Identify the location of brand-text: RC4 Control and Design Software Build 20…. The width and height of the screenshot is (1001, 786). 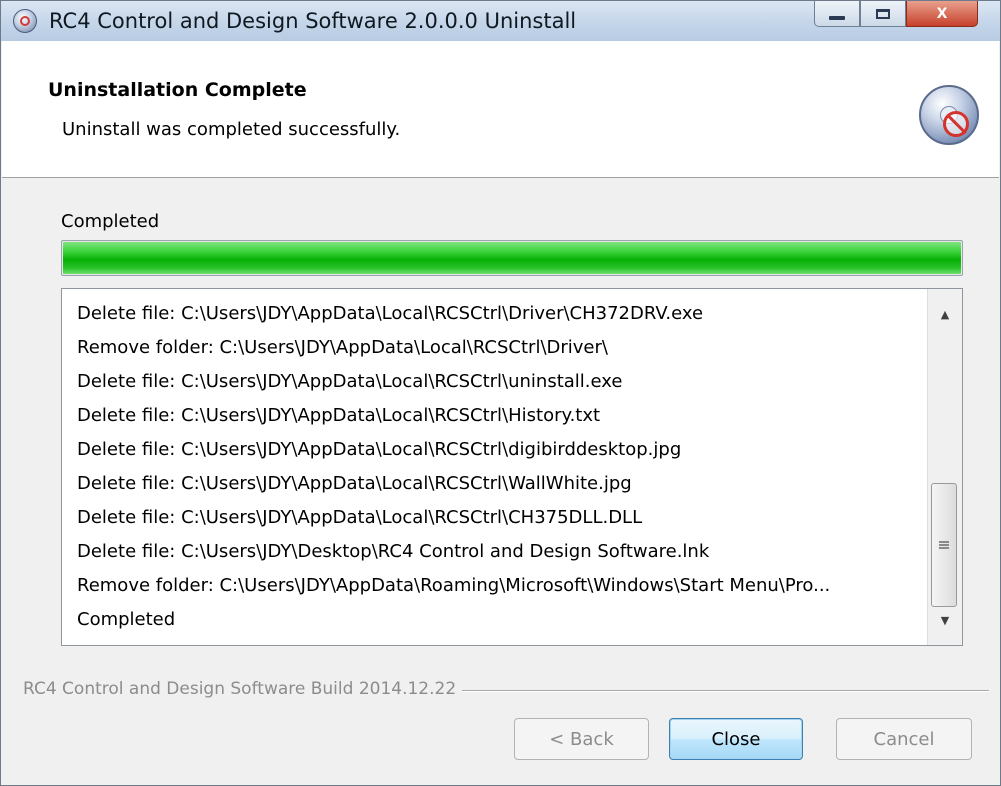
(243, 689).